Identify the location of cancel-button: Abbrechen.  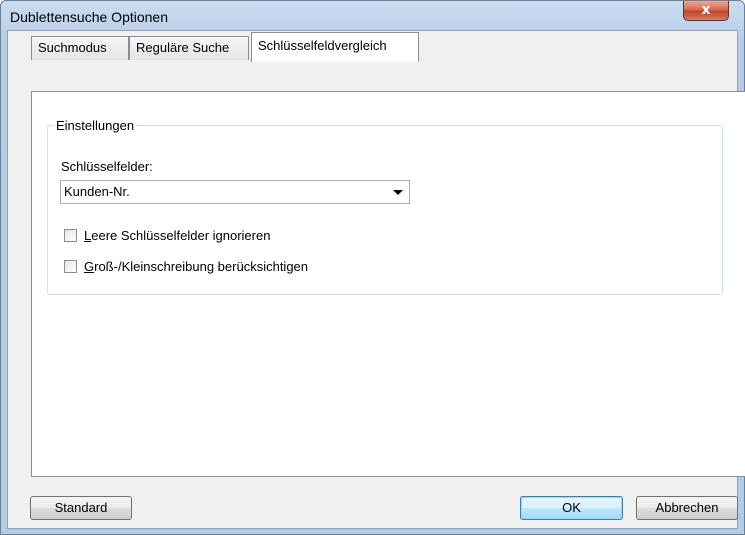
(687, 508).